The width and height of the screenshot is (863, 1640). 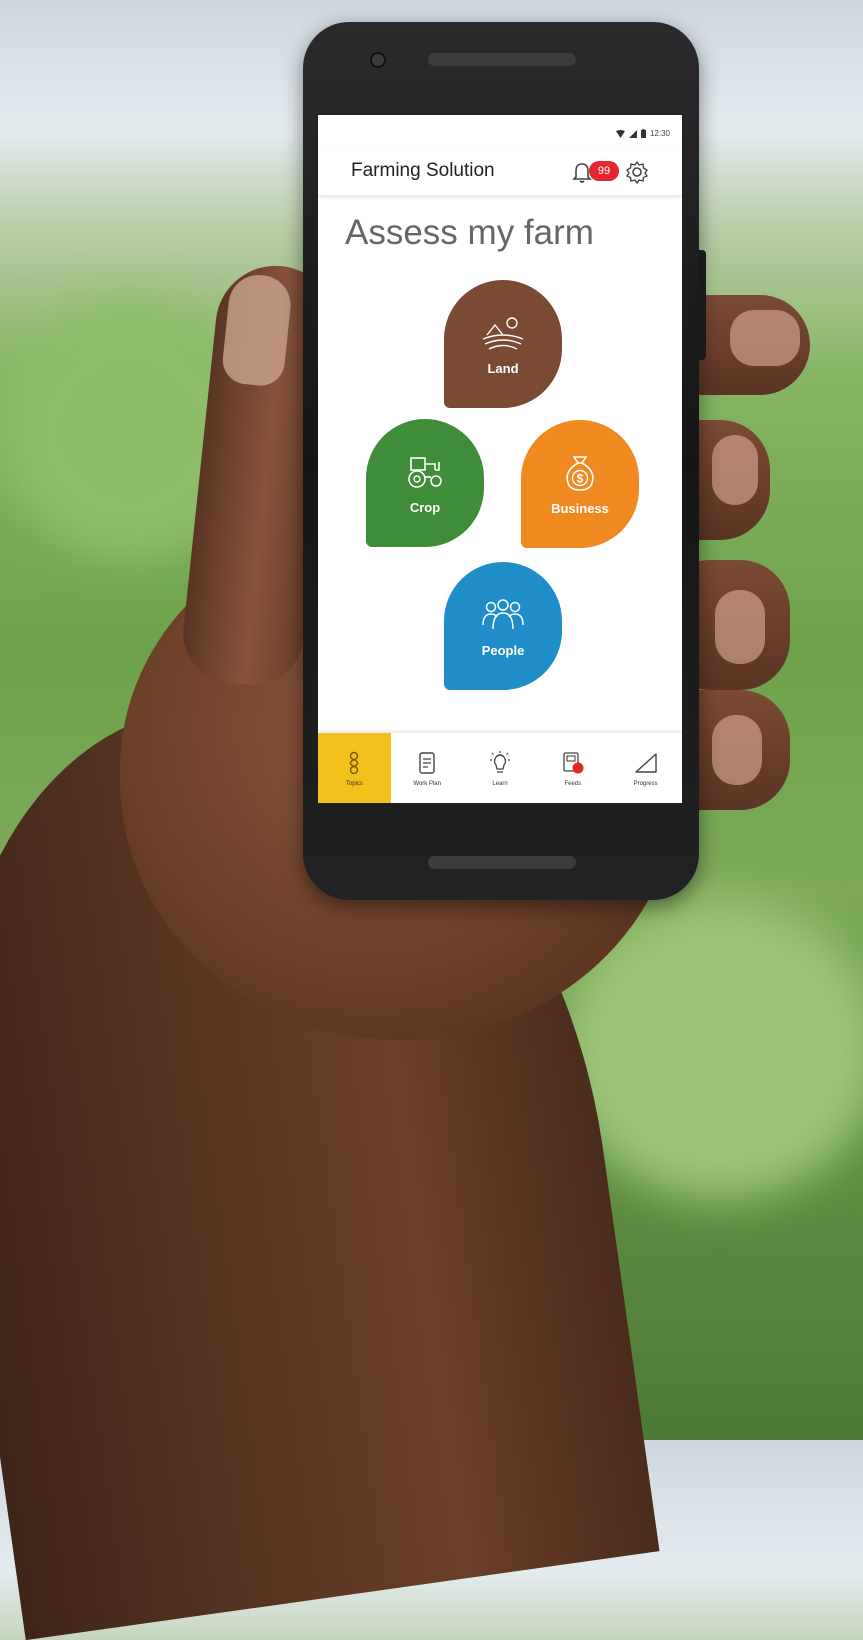 I want to click on category-people-label: People, so click(x=503, y=650).